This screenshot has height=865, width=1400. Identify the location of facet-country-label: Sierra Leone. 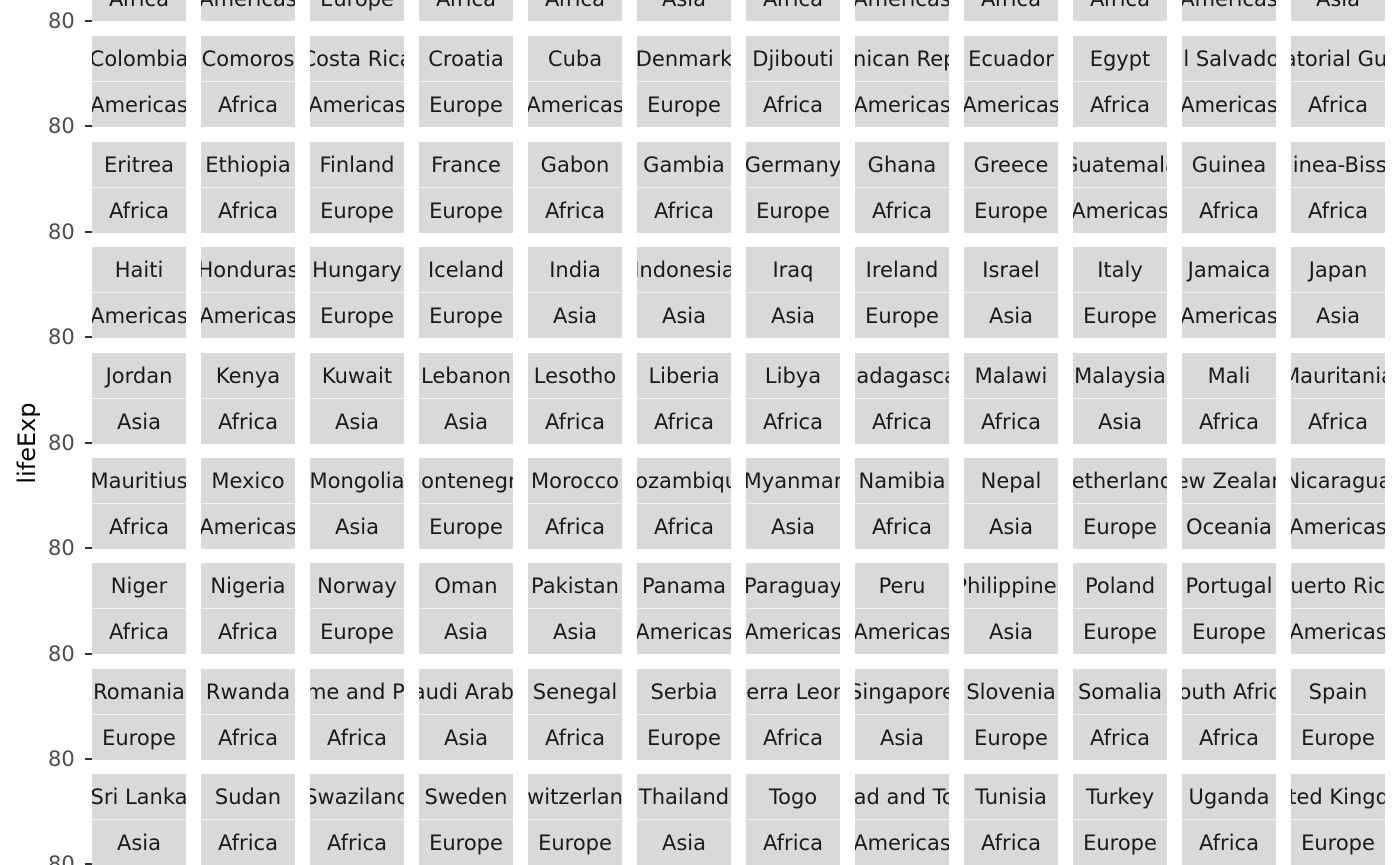
(793, 691).